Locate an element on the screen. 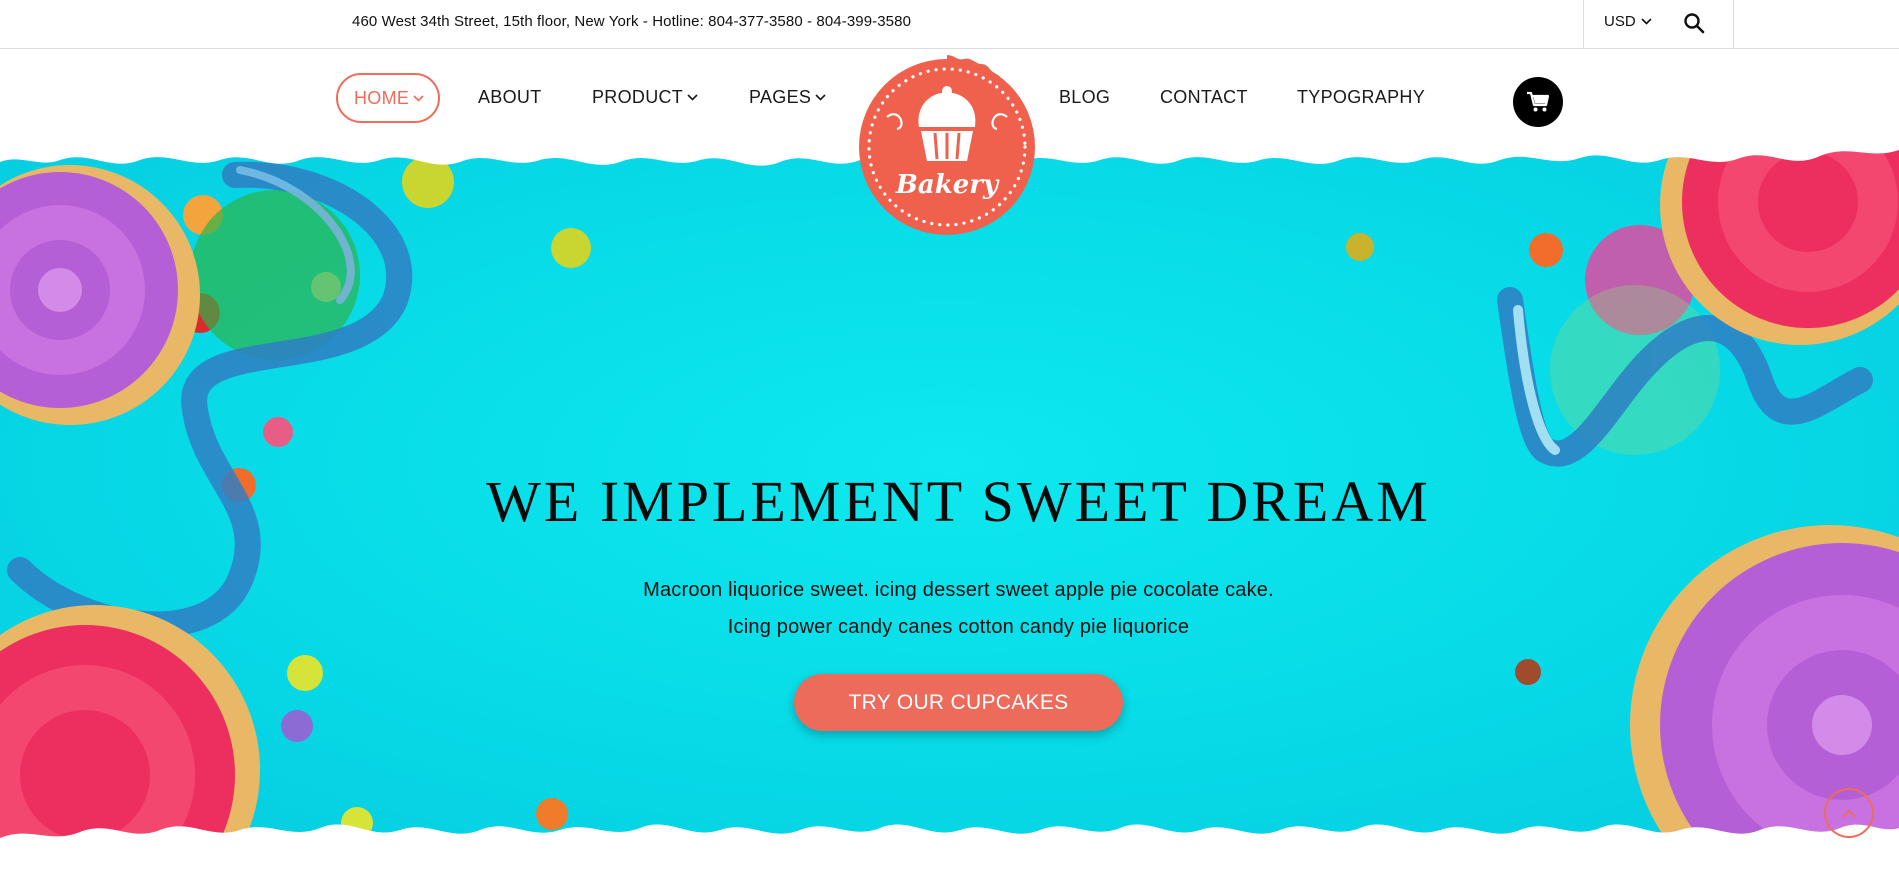  nav-contact: CONTACT is located at coordinates (1204, 97).